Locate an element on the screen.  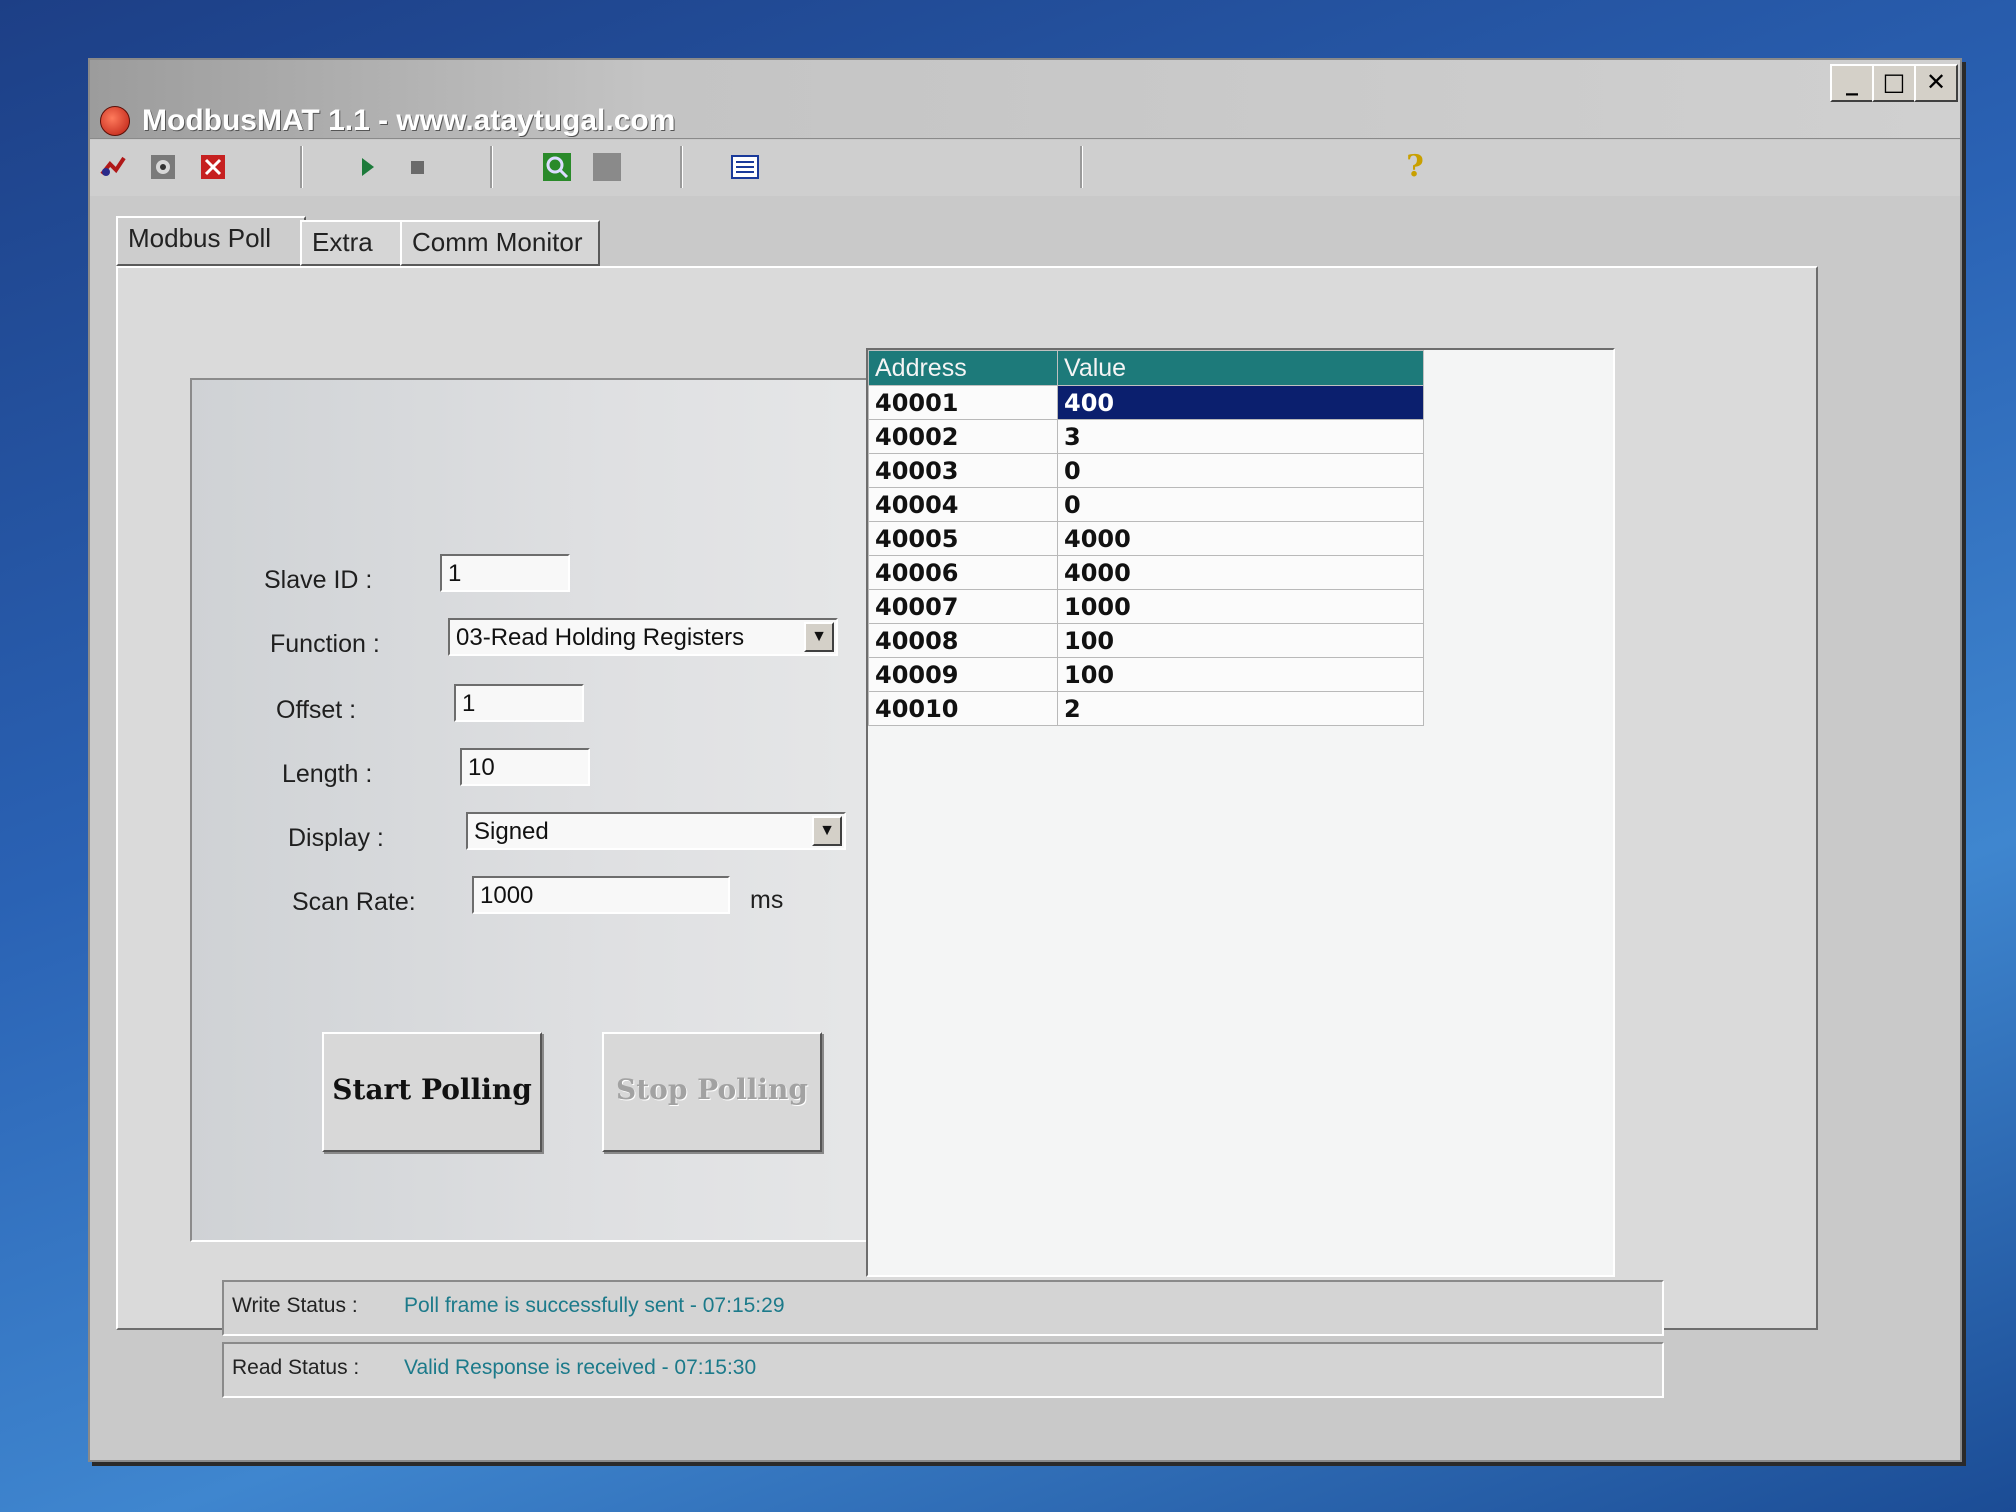
display-select-value: Signed is located at coordinates (511, 831).